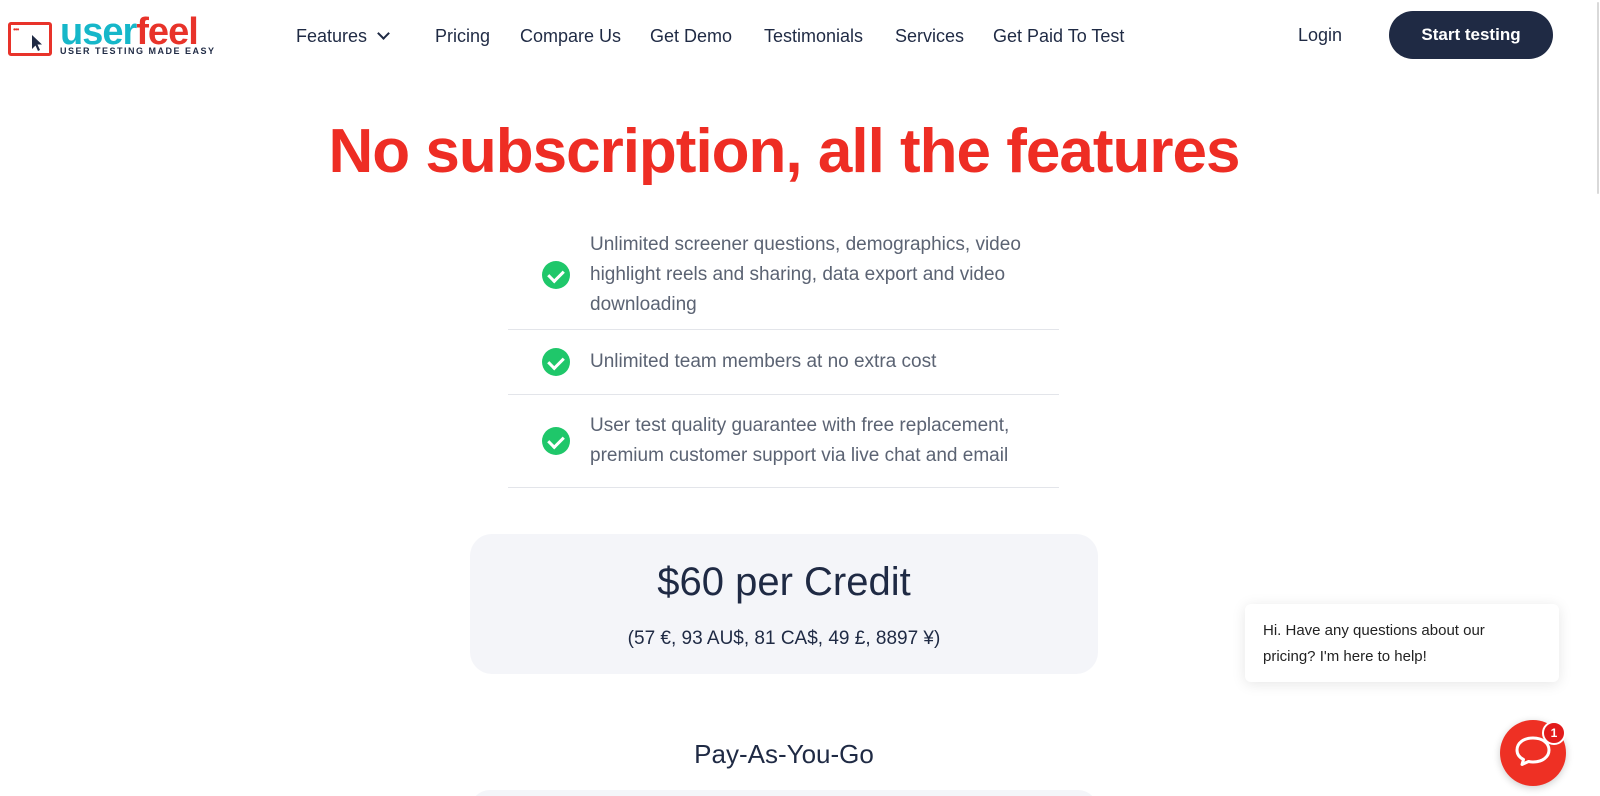  I want to click on nav-item-compare-us: Compare Us, so click(570, 36).